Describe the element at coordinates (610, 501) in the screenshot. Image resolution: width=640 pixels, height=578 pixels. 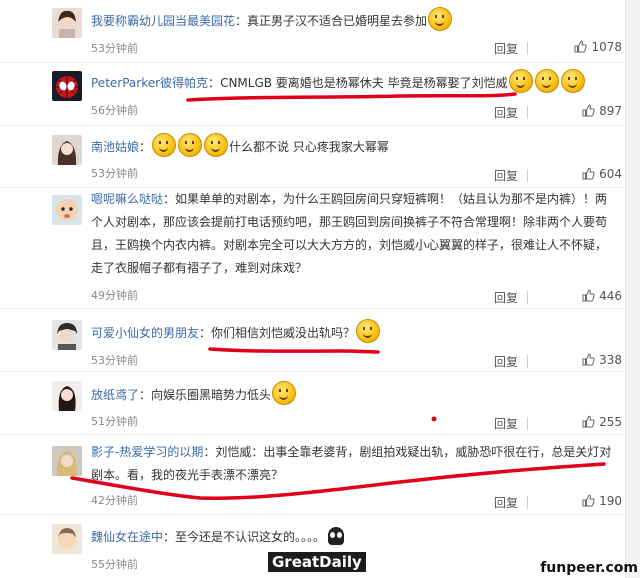
I see `like-count: 190` at that location.